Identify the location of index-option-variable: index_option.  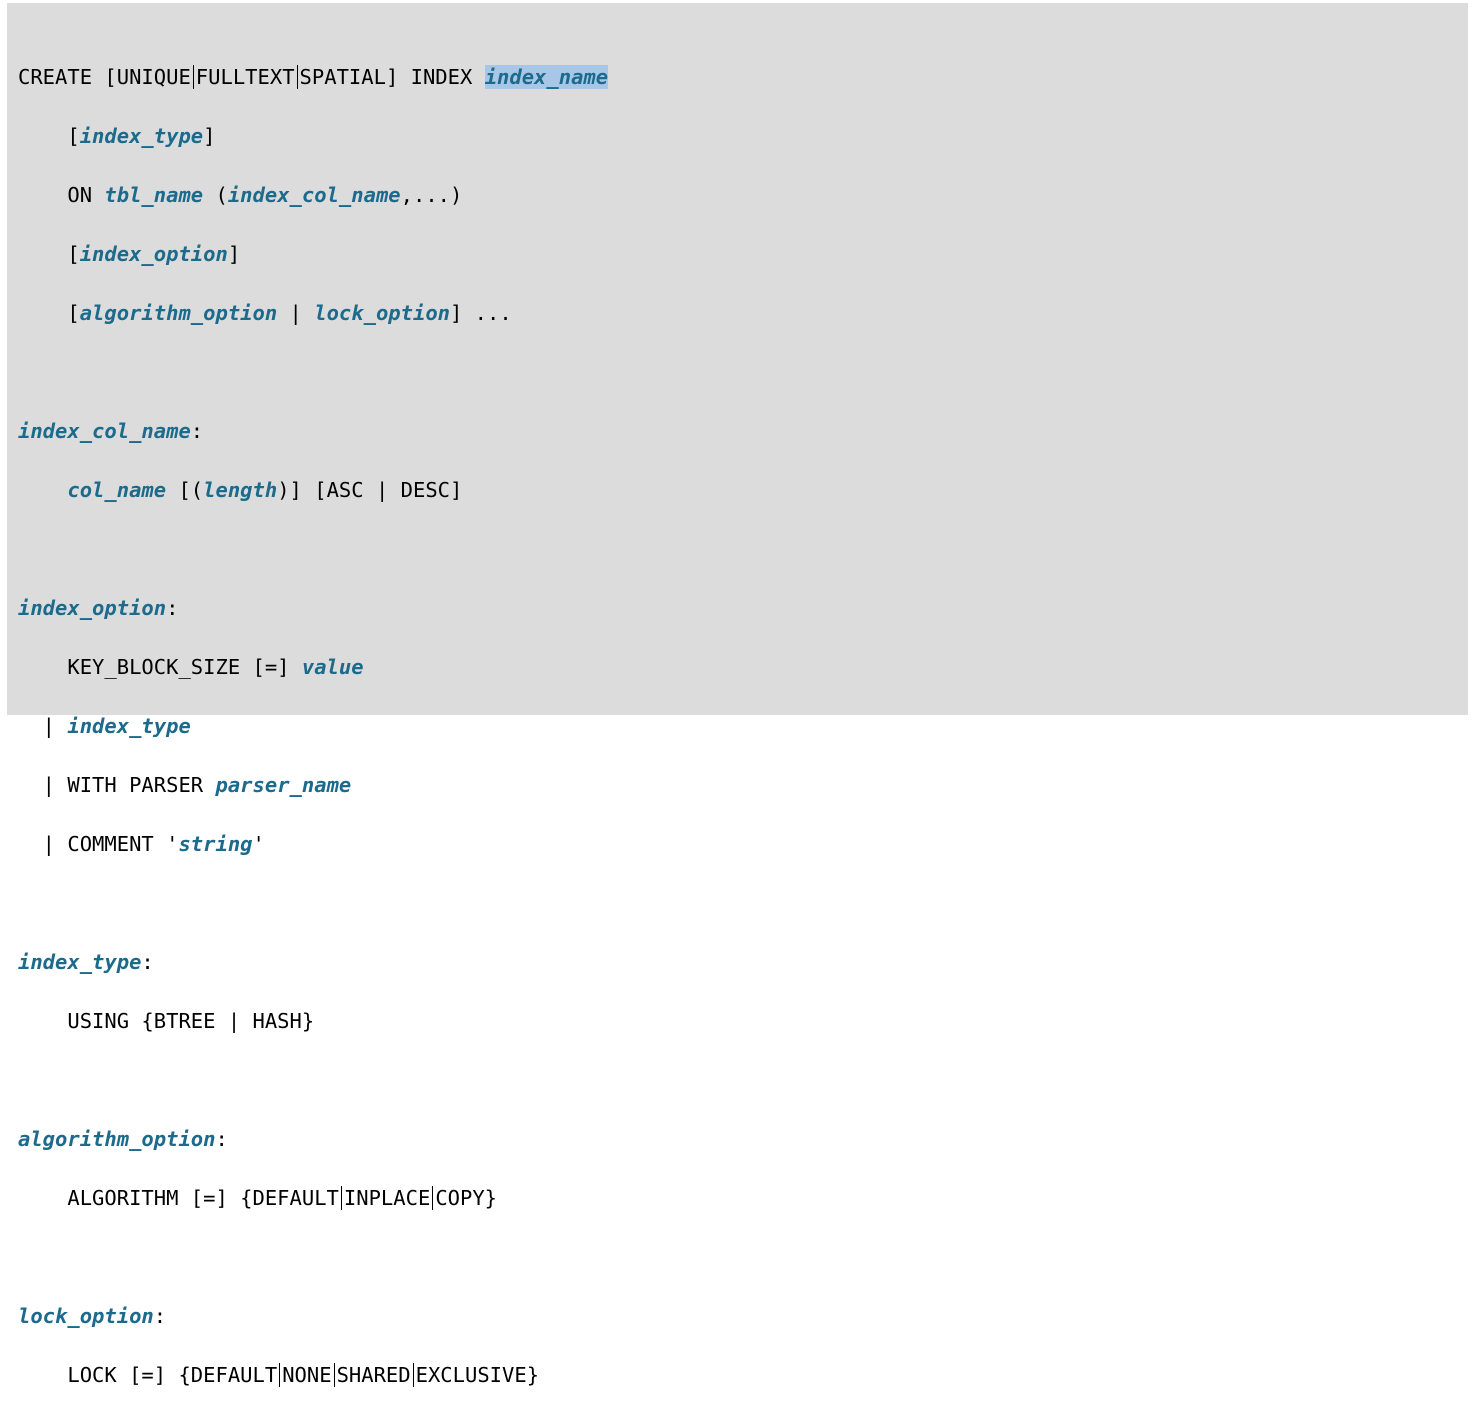
(153, 253).